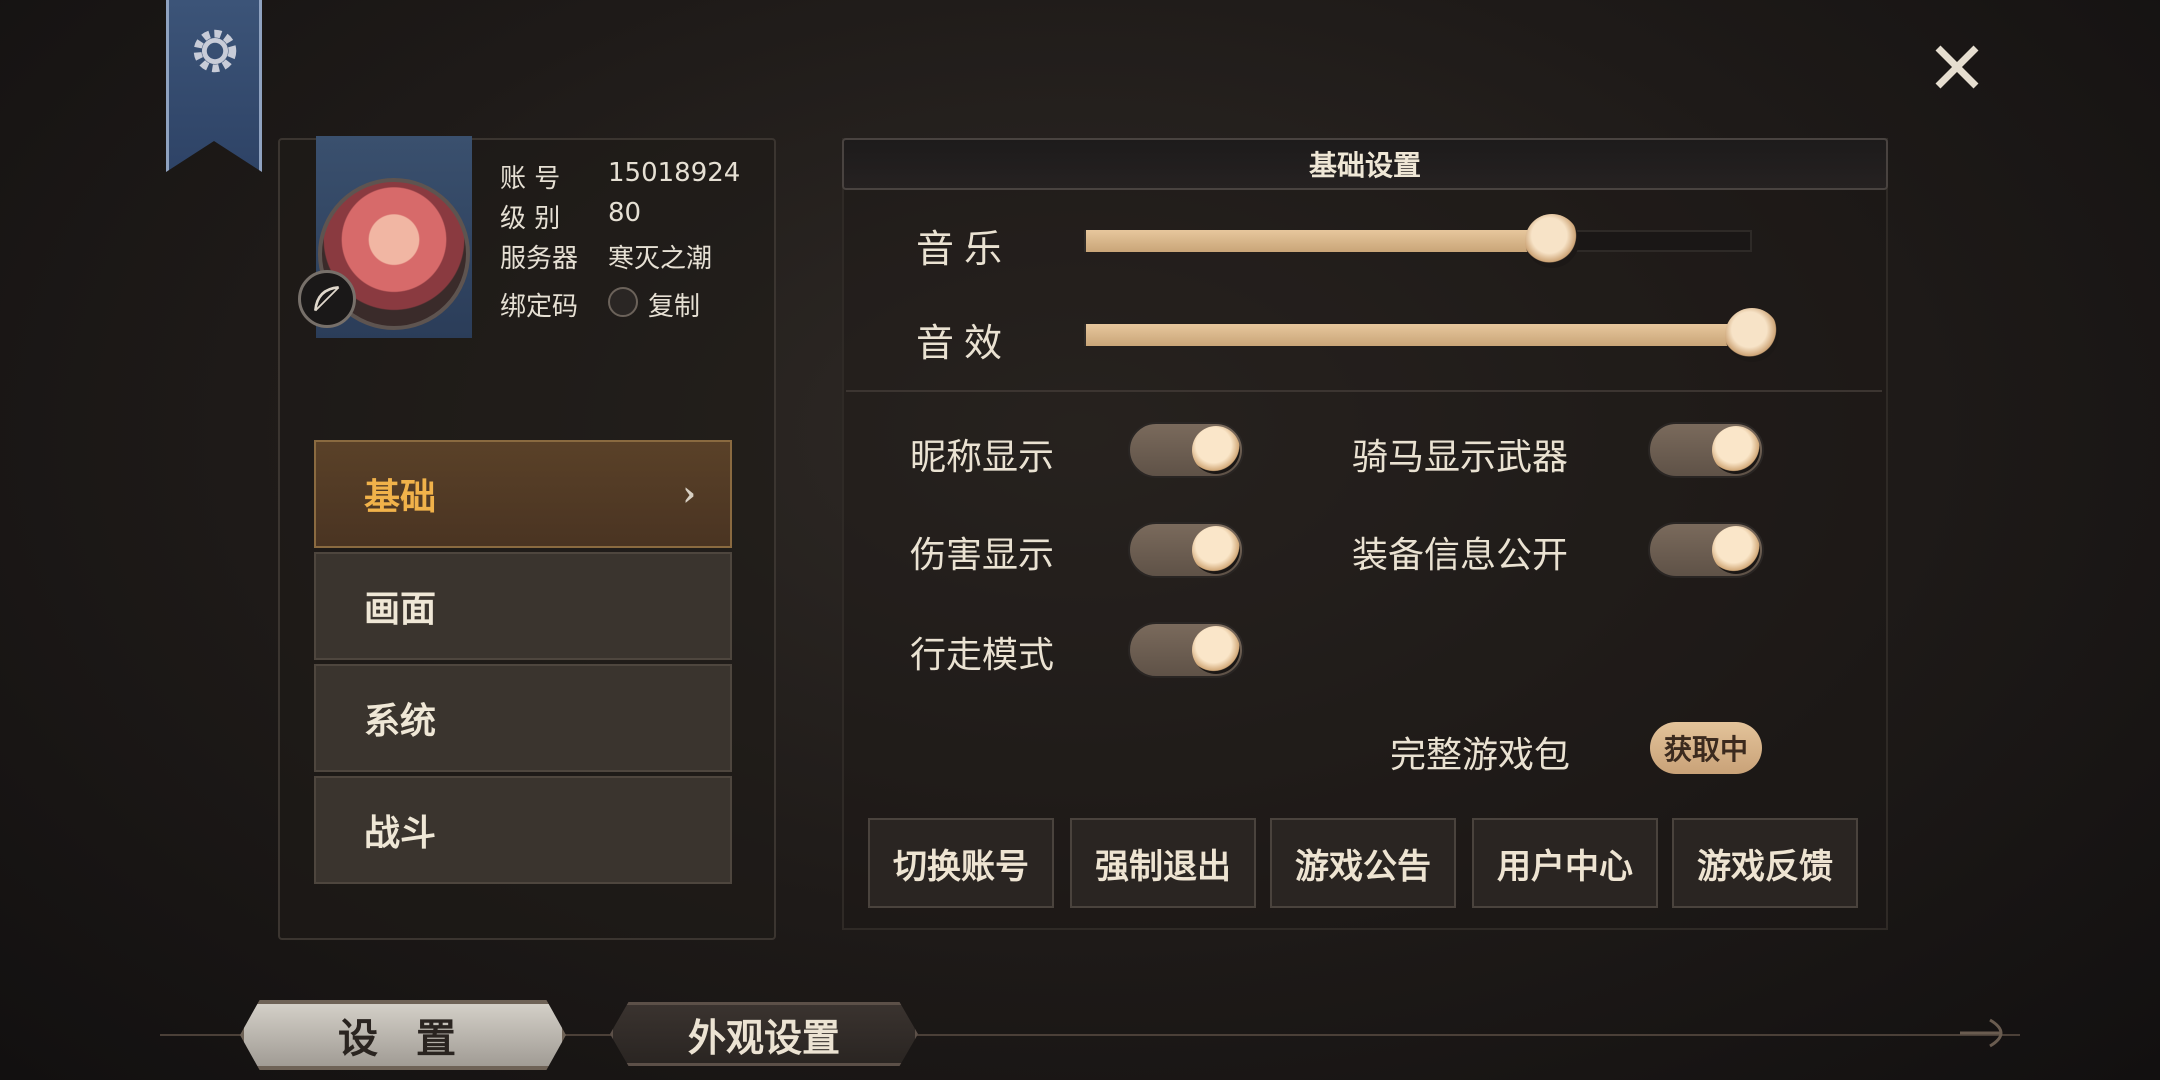 The width and height of the screenshot is (2160, 1080). What do you see at coordinates (530, 219) in the screenshot?
I see `level-label: 级 别` at bounding box center [530, 219].